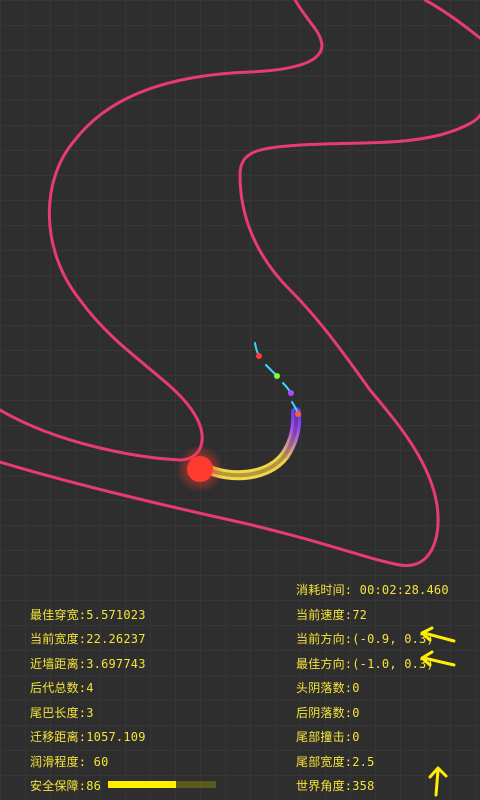 This screenshot has height=800, width=480. I want to click on stat-smoothness: 润滑程度: 60, so click(69, 762).